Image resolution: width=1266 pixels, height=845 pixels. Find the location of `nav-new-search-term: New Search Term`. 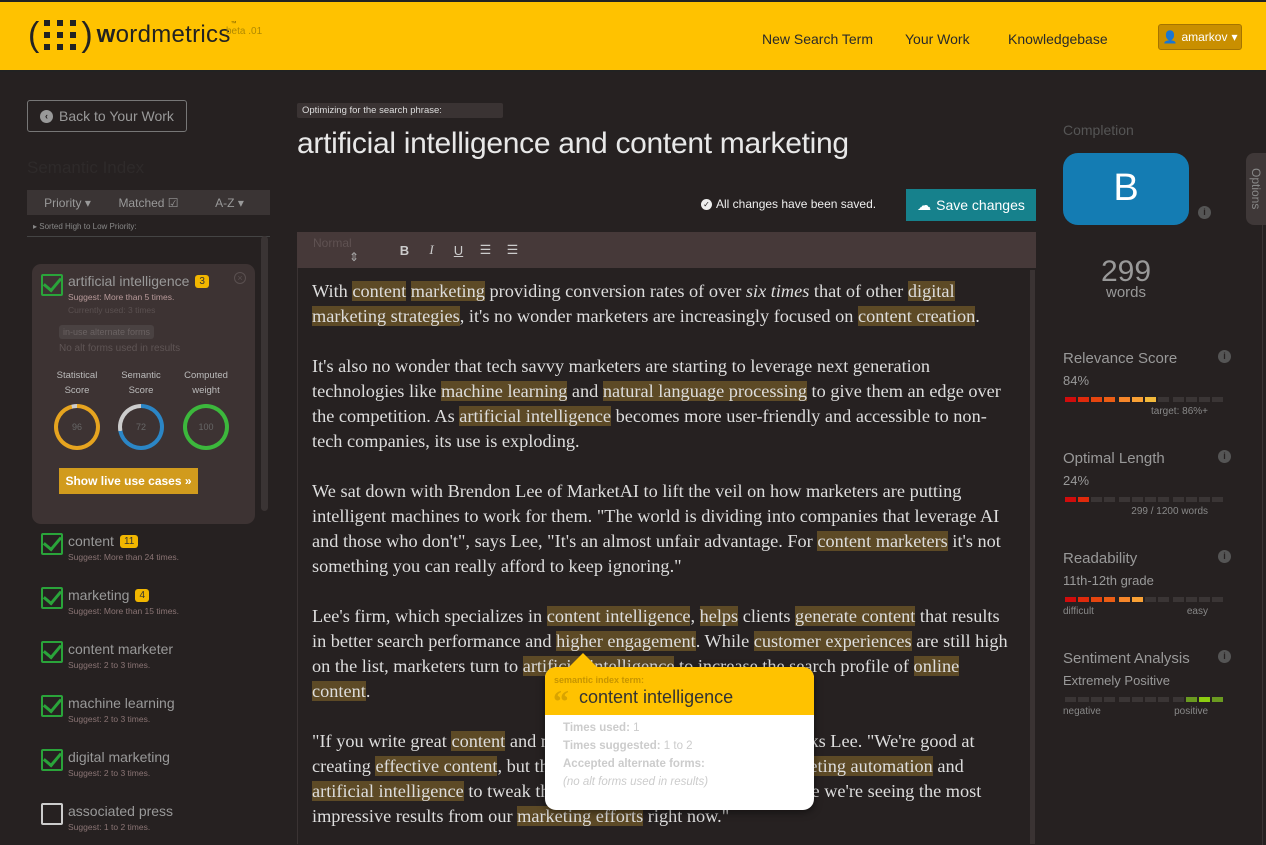

nav-new-search-term: New Search Term is located at coordinates (817, 39).